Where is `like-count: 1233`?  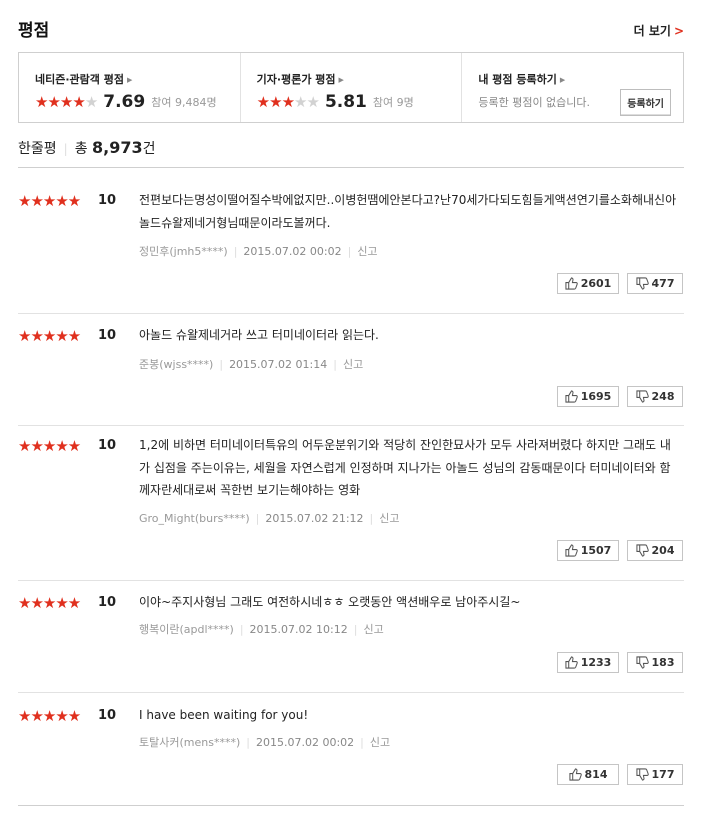
like-count: 1233 is located at coordinates (596, 662).